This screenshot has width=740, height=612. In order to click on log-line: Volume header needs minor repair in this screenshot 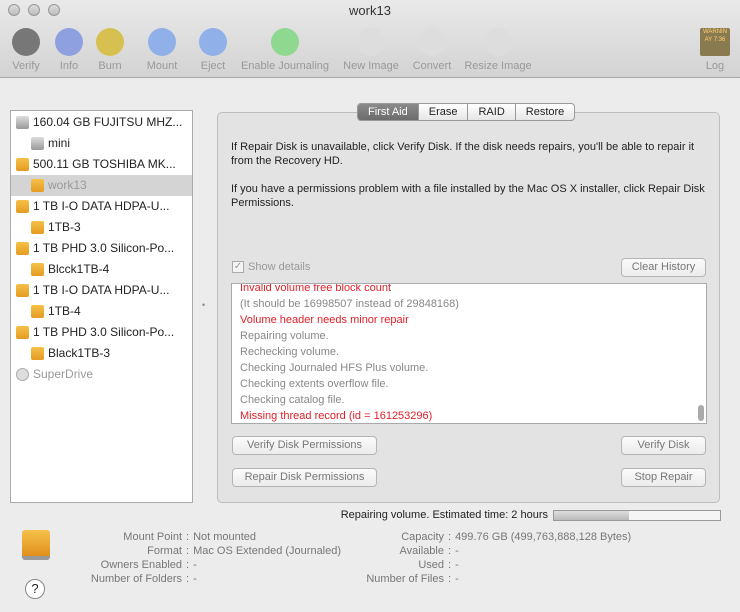, I will do `click(324, 320)`.